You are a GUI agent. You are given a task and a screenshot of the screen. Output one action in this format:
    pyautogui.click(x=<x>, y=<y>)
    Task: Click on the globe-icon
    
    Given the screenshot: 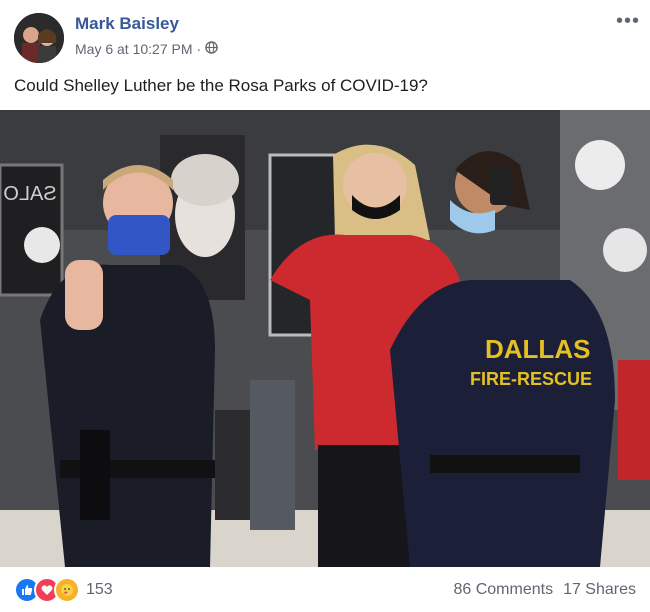 What is the action you would take?
    pyautogui.click(x=211, y=49)
    